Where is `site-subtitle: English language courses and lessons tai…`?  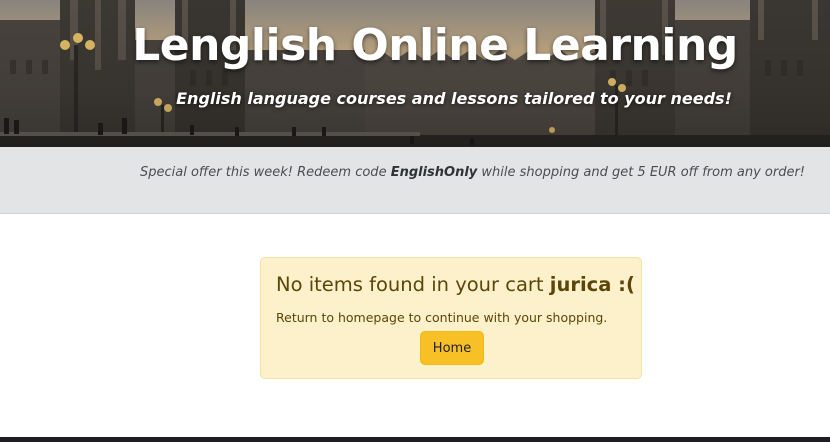 site-subtitle: English language courses and lessons tai… is located at coordinates (454, 98).